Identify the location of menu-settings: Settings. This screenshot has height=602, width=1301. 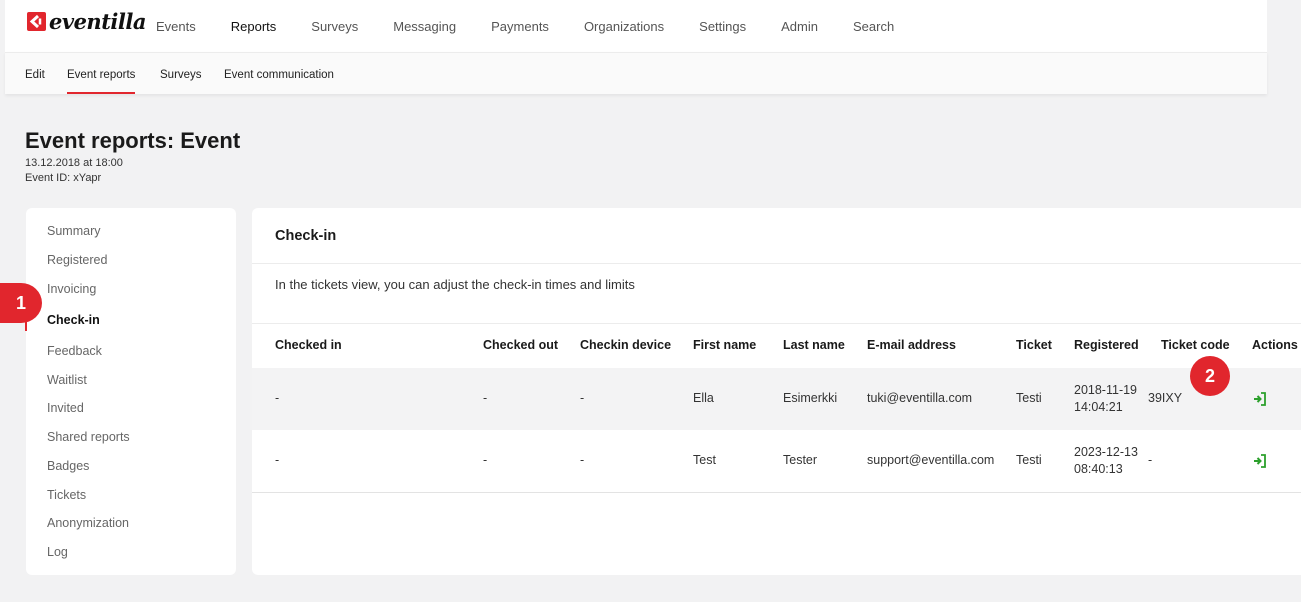
(722, 26).